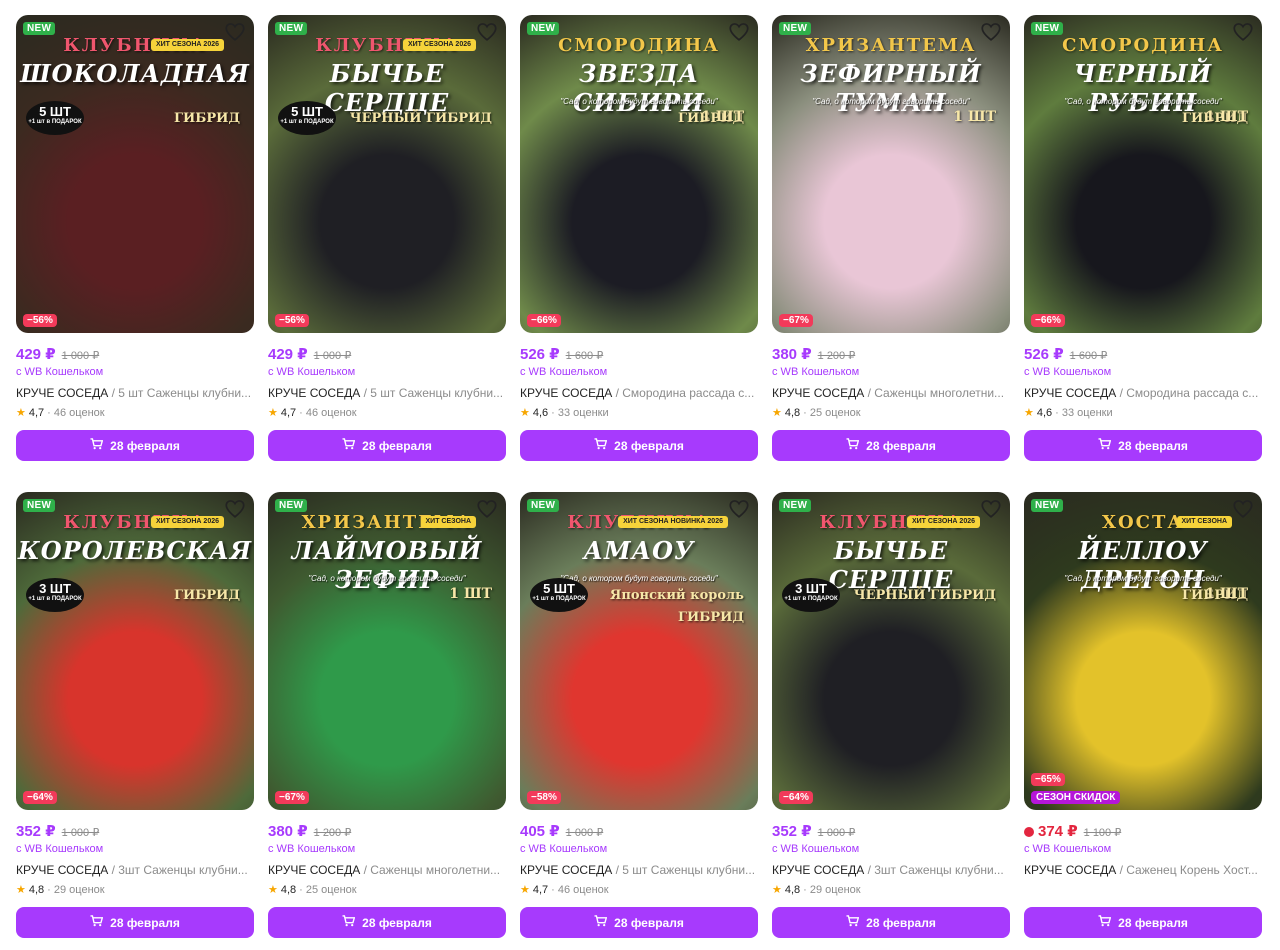 The height and width of the screenshot is (950, 1280). Describe the element at coordinates (544, 797) in the screenshot. I see `discount-badge: −58%` at that location.